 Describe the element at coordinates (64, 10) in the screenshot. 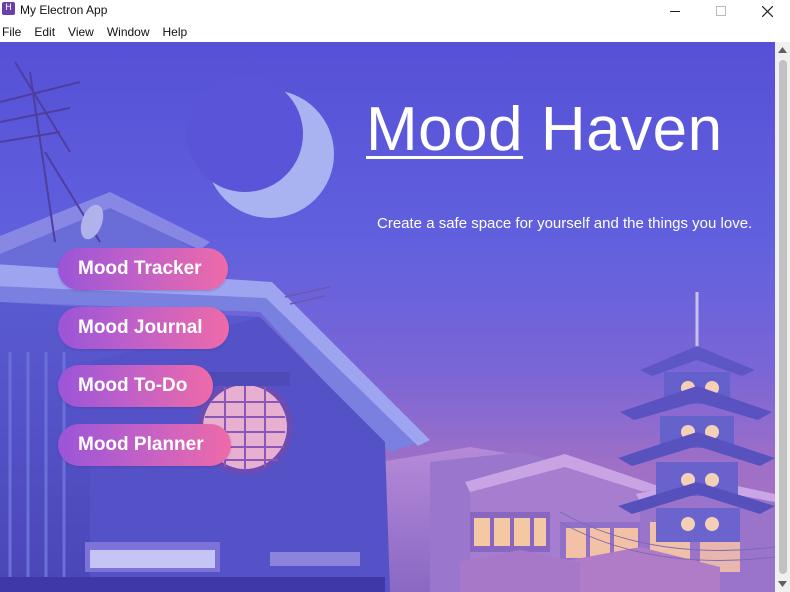

I see `window-title: My Electron App` at that location.